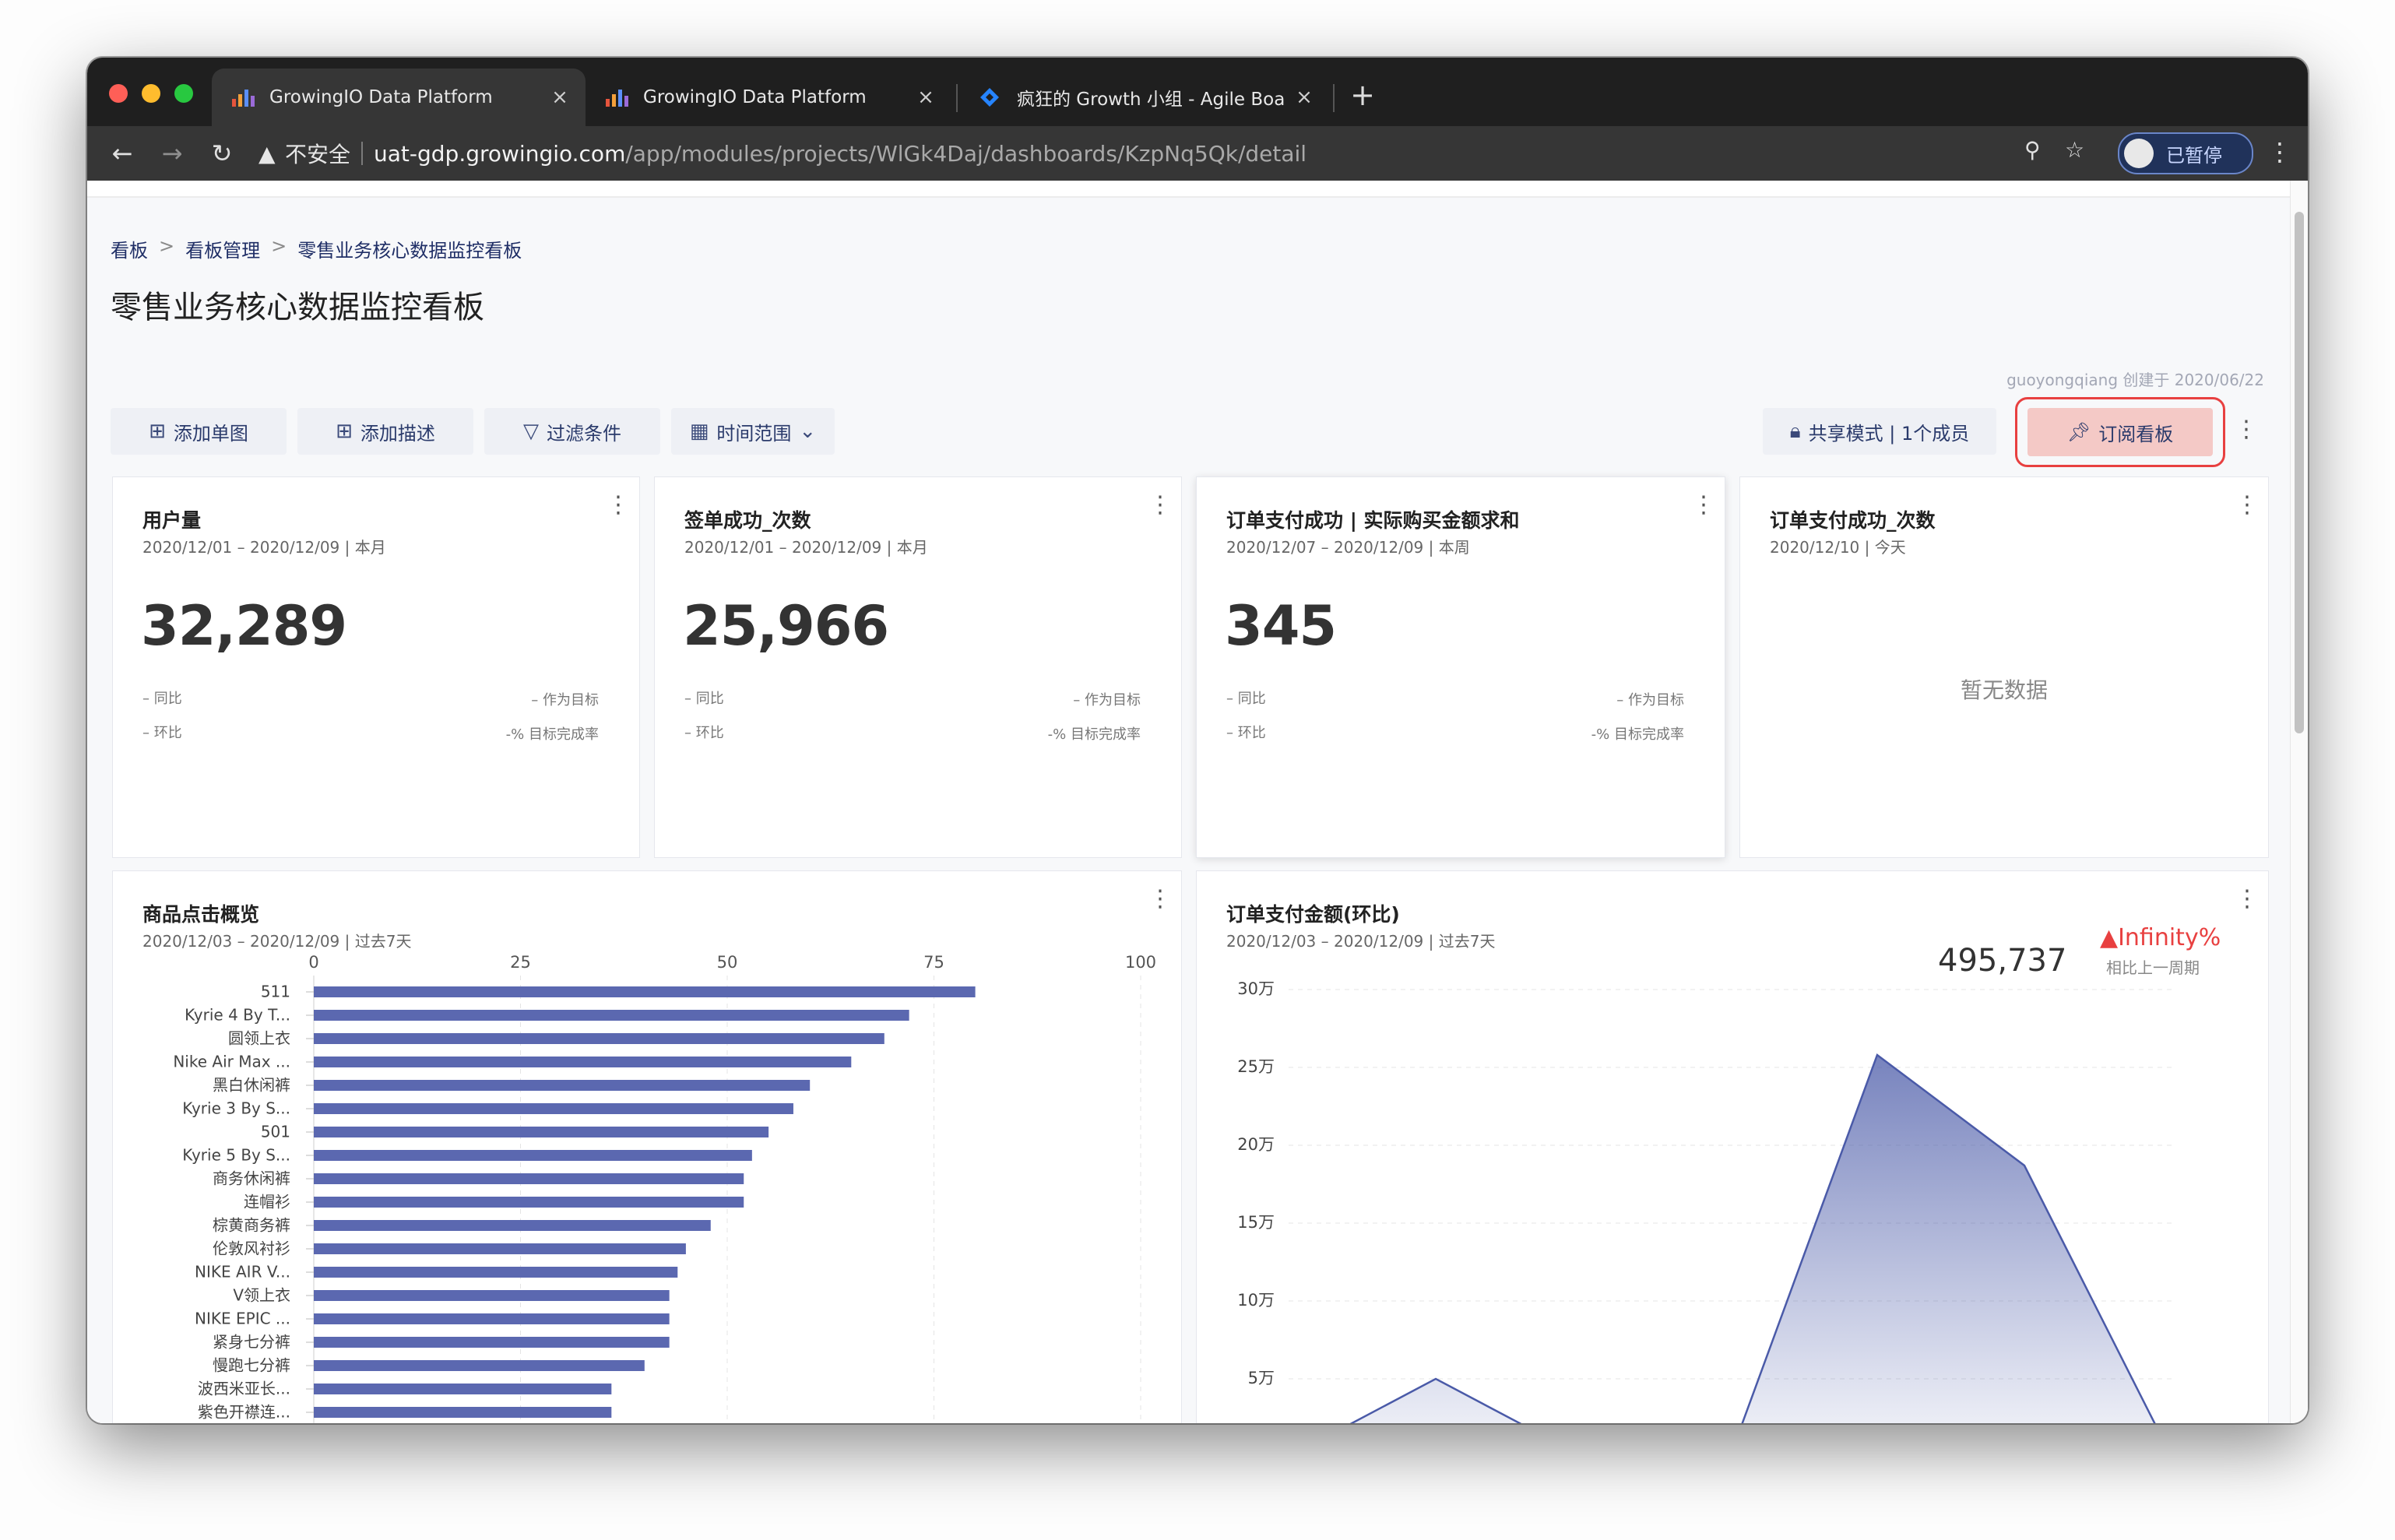 This screenshot has width=2395, height=1540. I want to click on time-range-label: 时间范围, so click(754, 433).